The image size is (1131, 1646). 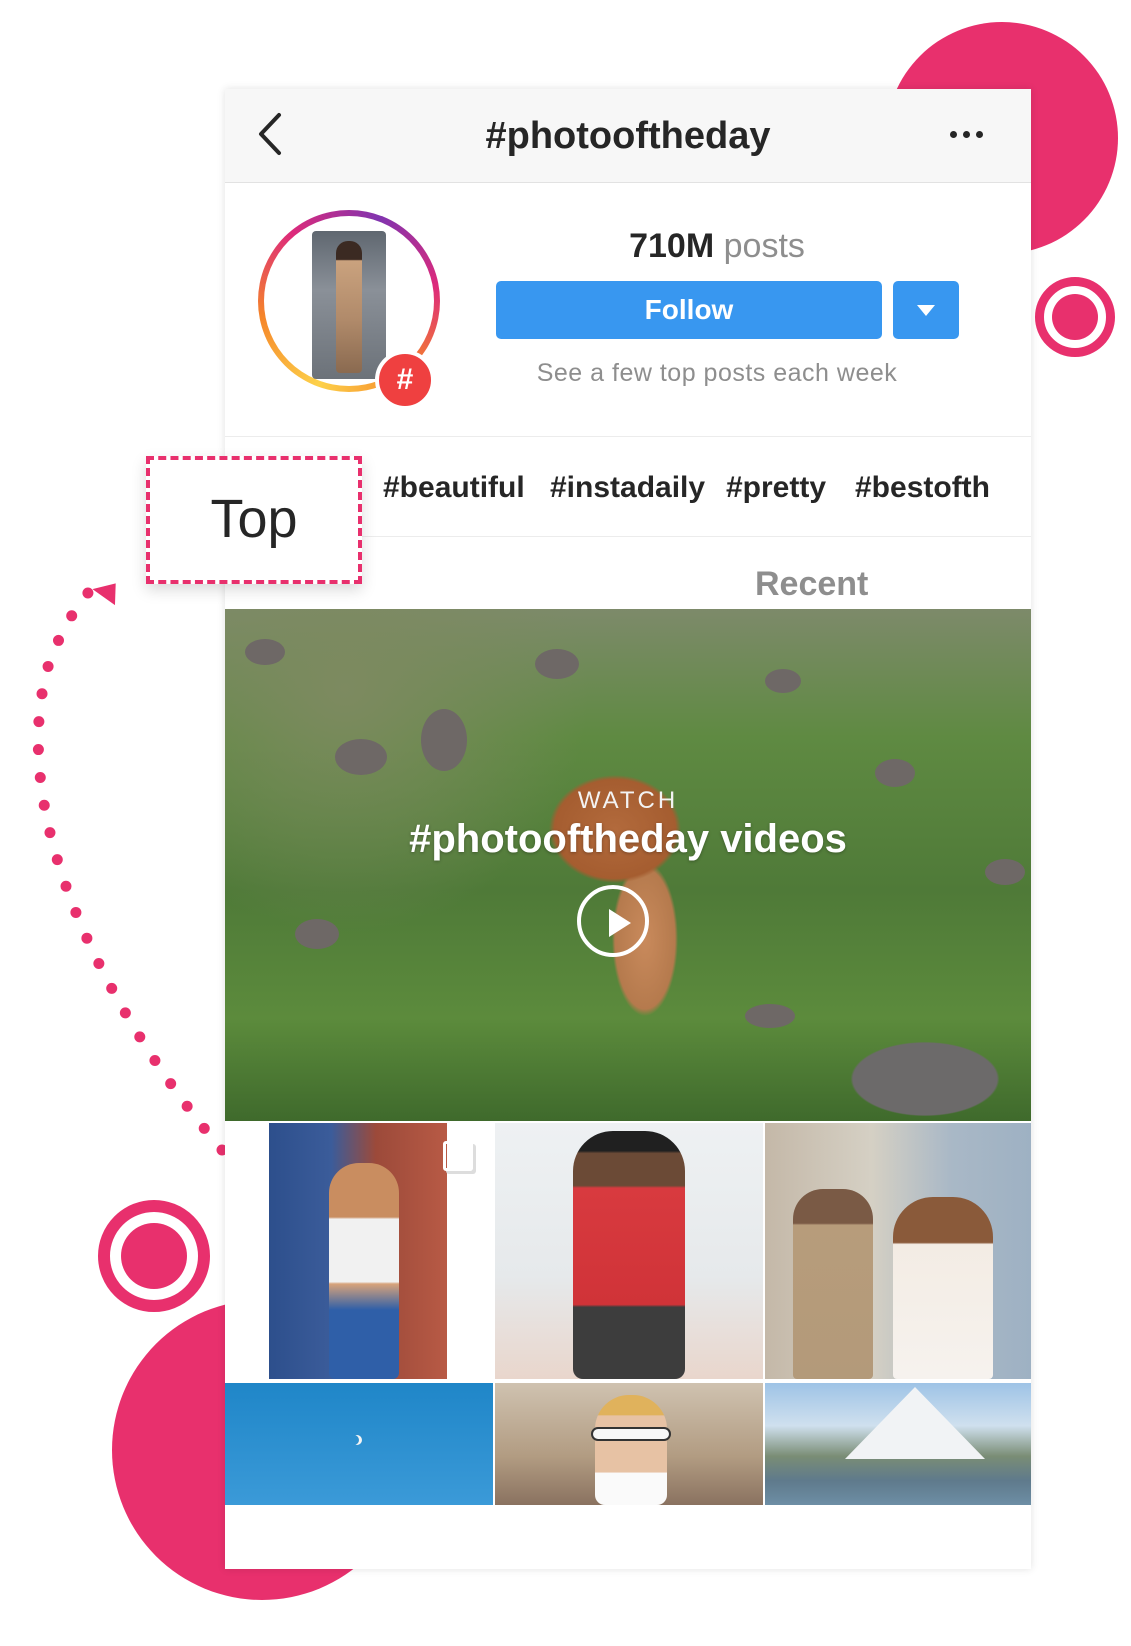 I want to click on hashtag-avatar, so click(x=349, y=305).